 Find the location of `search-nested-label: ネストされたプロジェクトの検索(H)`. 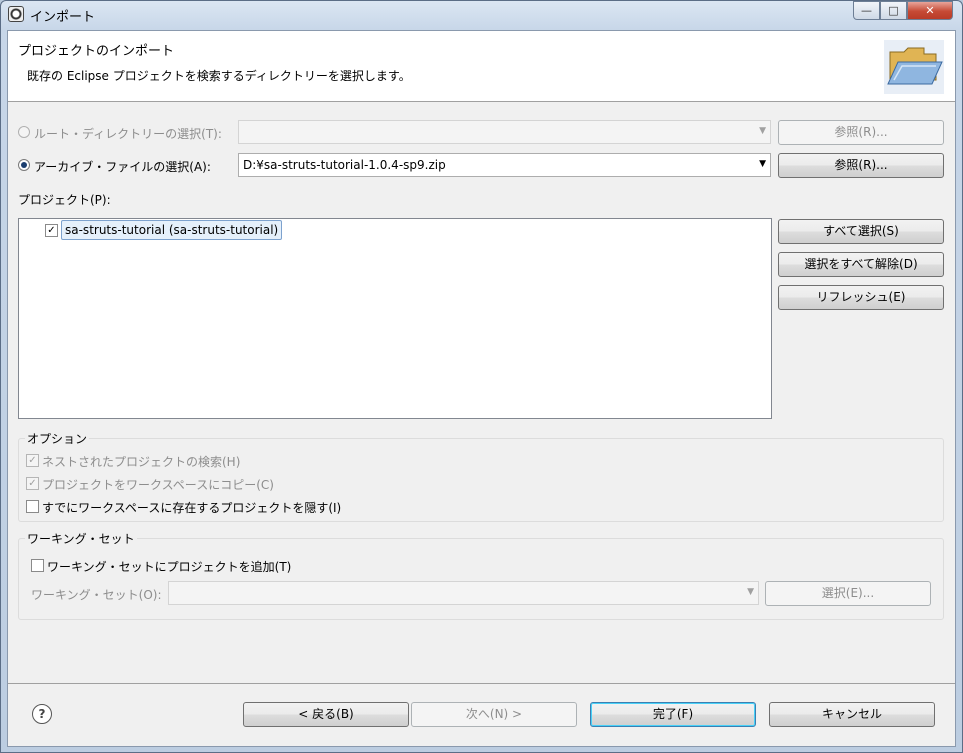

search-nested-label: ネストされたプロジェクトの検索(H) is located at coordinates (141, 462).